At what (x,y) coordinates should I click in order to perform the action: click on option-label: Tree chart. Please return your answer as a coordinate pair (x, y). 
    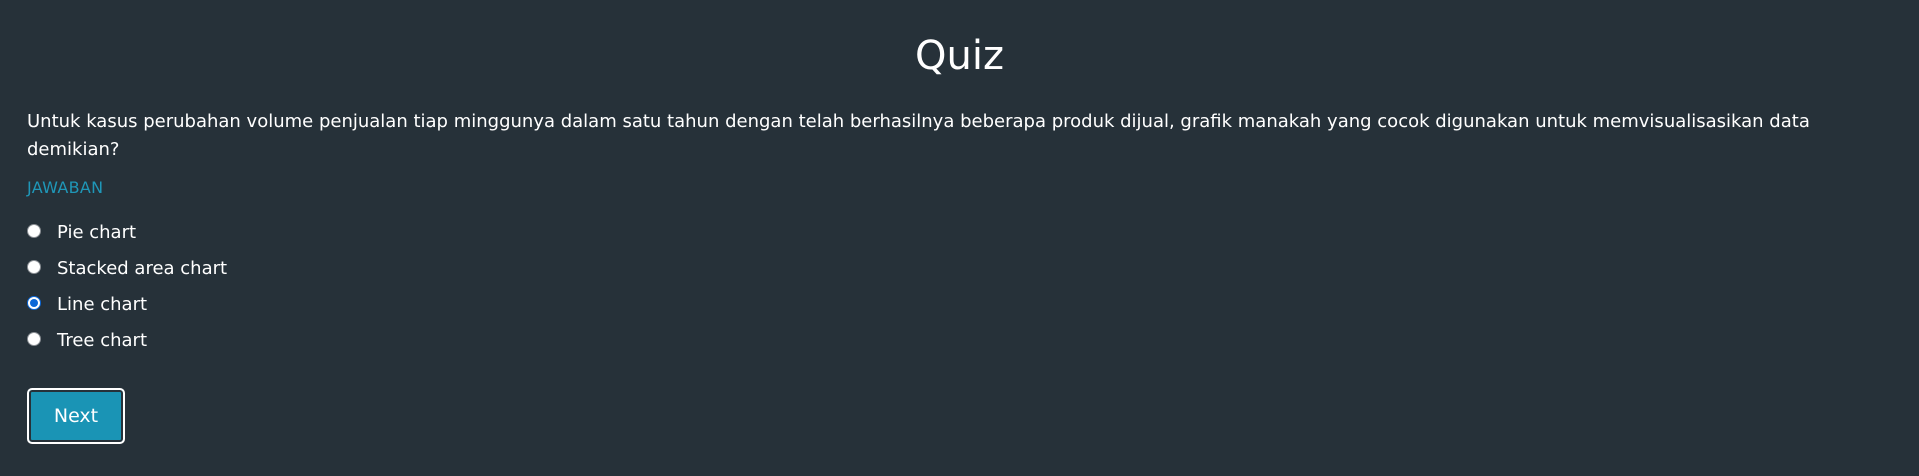
    Looking at the image, I should click on (102, 340).